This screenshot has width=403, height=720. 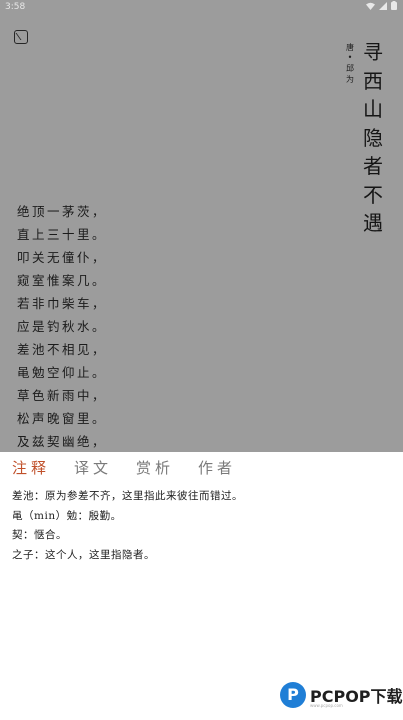 I want to click on signal-icon, so click(x=383, y=5).